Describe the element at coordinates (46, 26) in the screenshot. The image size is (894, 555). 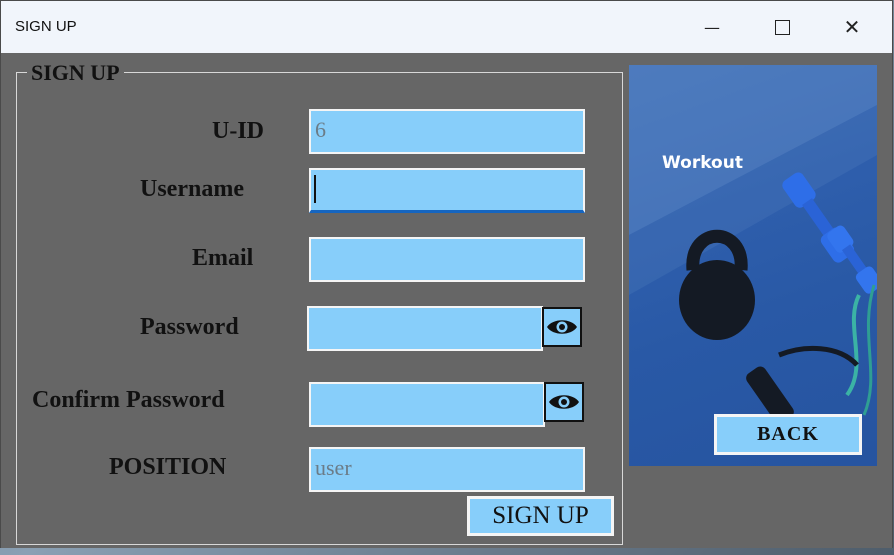
I see `window-title: SIGN UP` at that location.